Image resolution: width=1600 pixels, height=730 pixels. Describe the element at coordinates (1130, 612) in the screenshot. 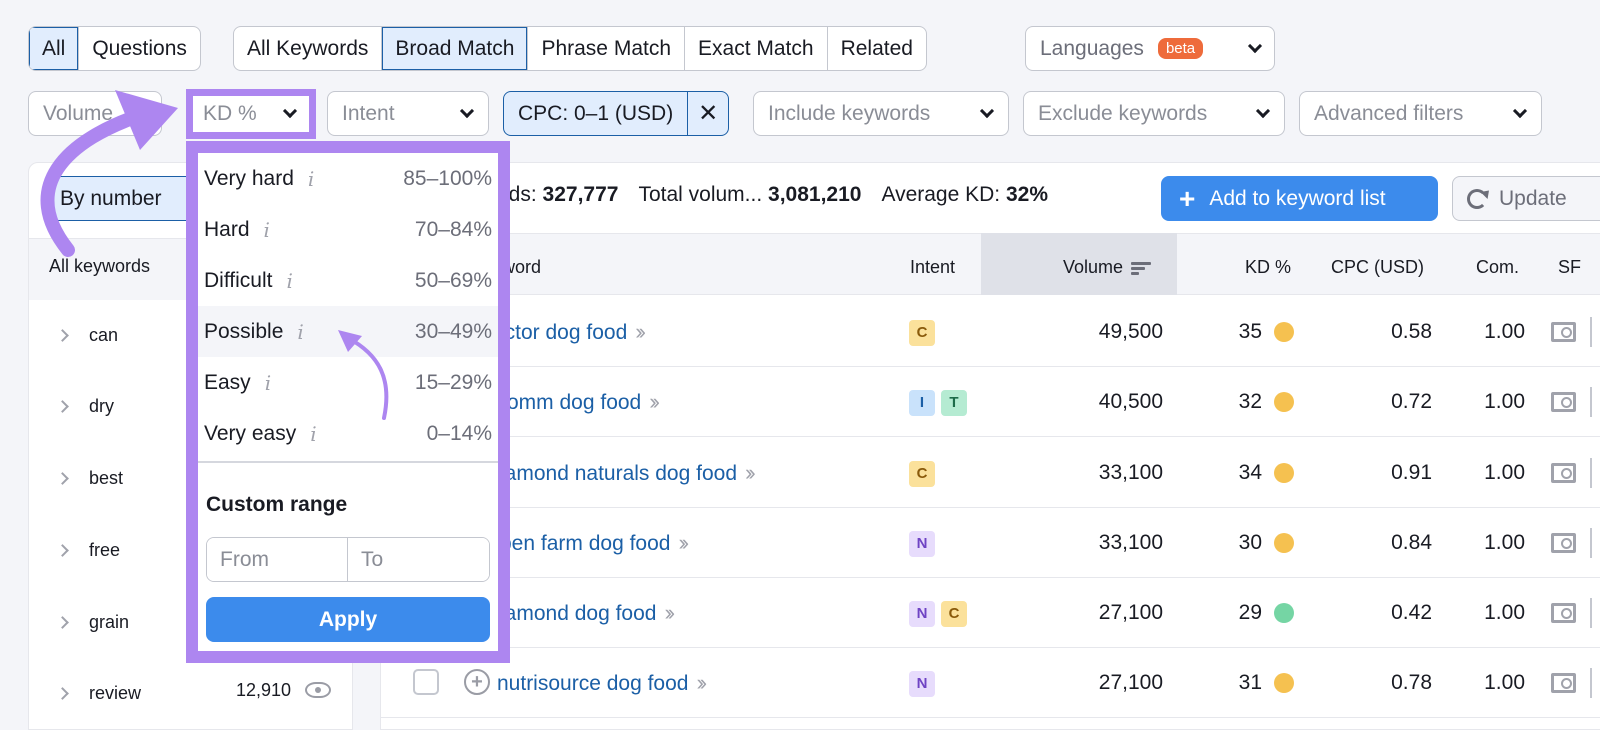

I see `volume-cell: 27,100` at that location.